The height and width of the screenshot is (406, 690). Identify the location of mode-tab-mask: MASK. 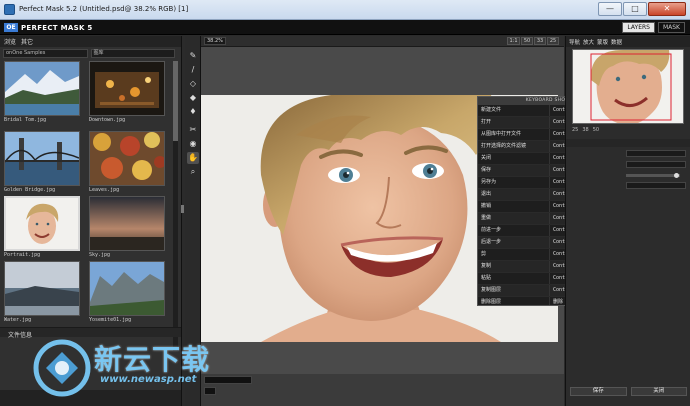
(671, 27).